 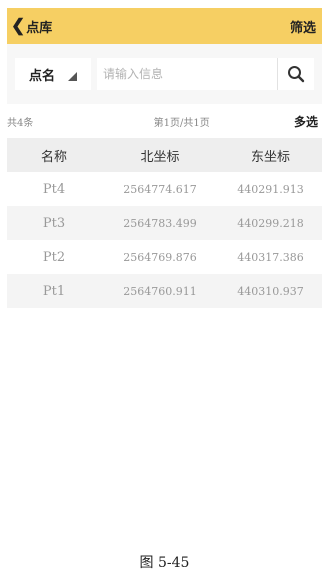 What do you see at coordinates (303, 26) in the screenshot?
I see `filter-button: 筛选` at bounding box center [303, 26].